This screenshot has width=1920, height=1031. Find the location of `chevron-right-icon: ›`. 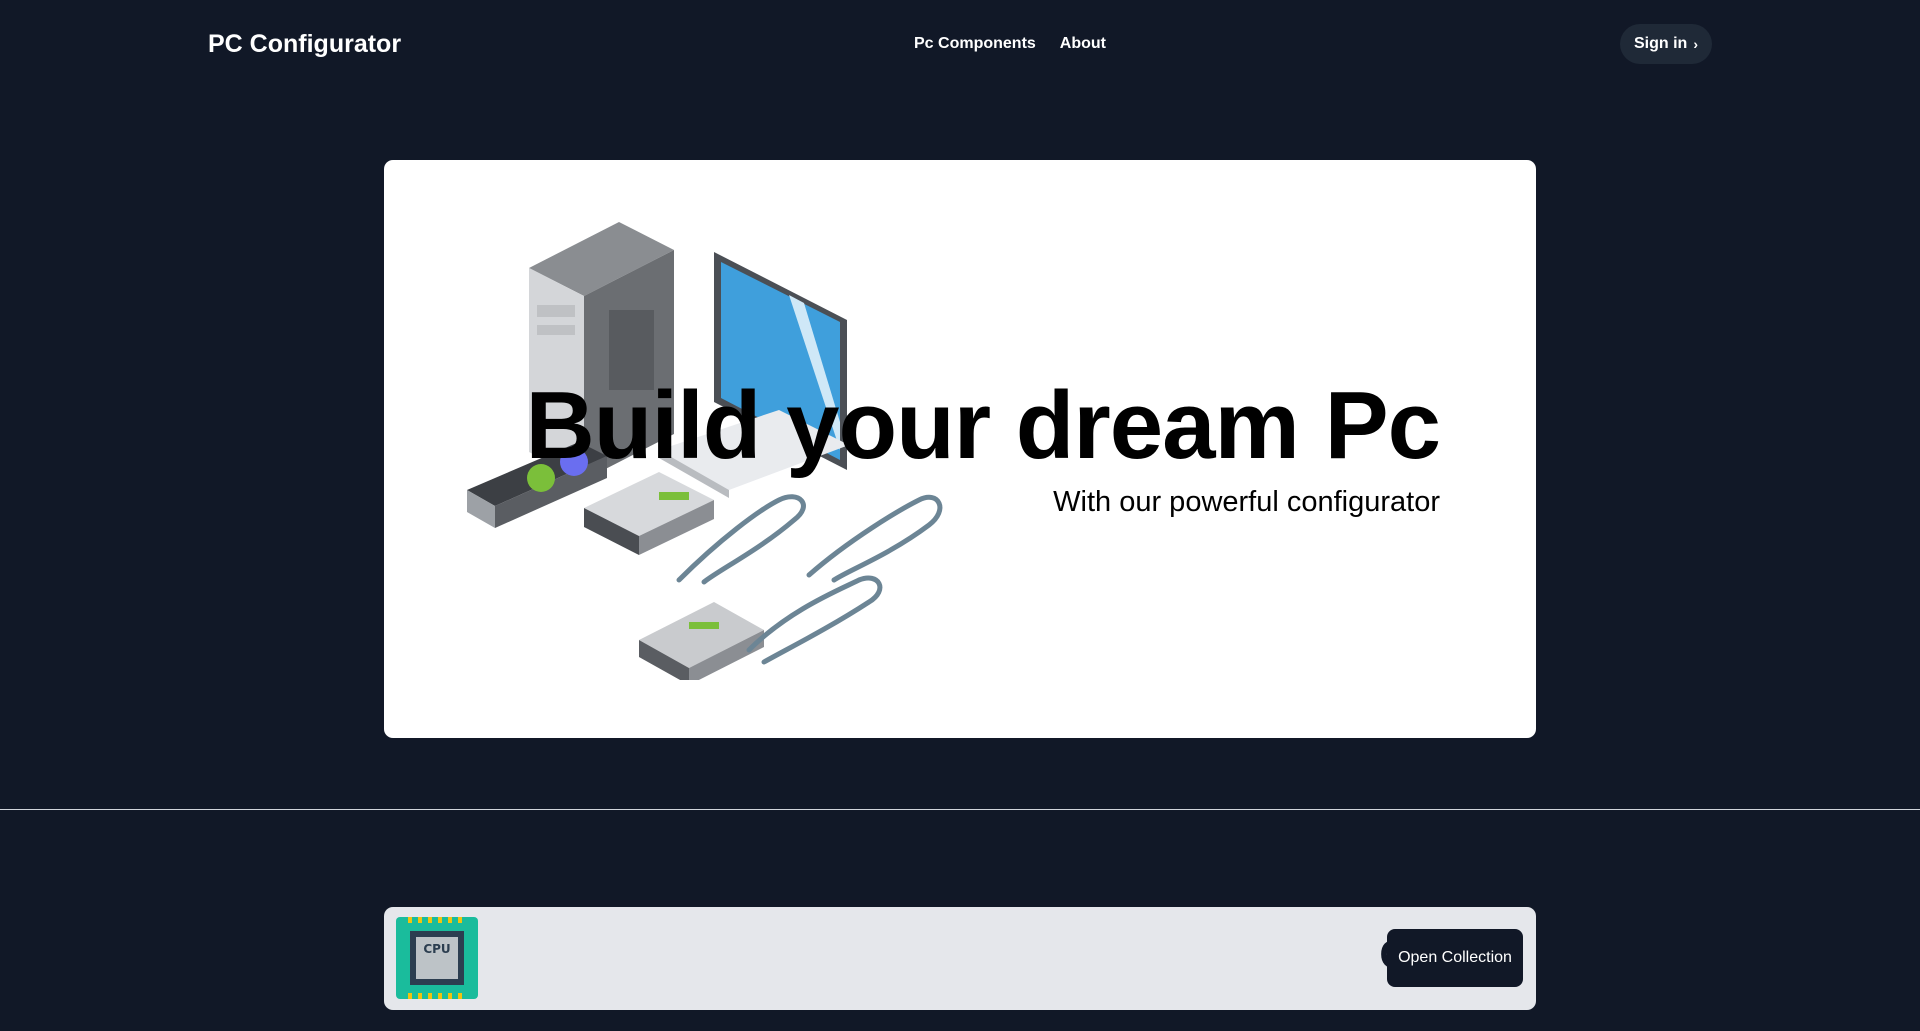

chevron-right-icon: › is located at coordinates (1695, 44).